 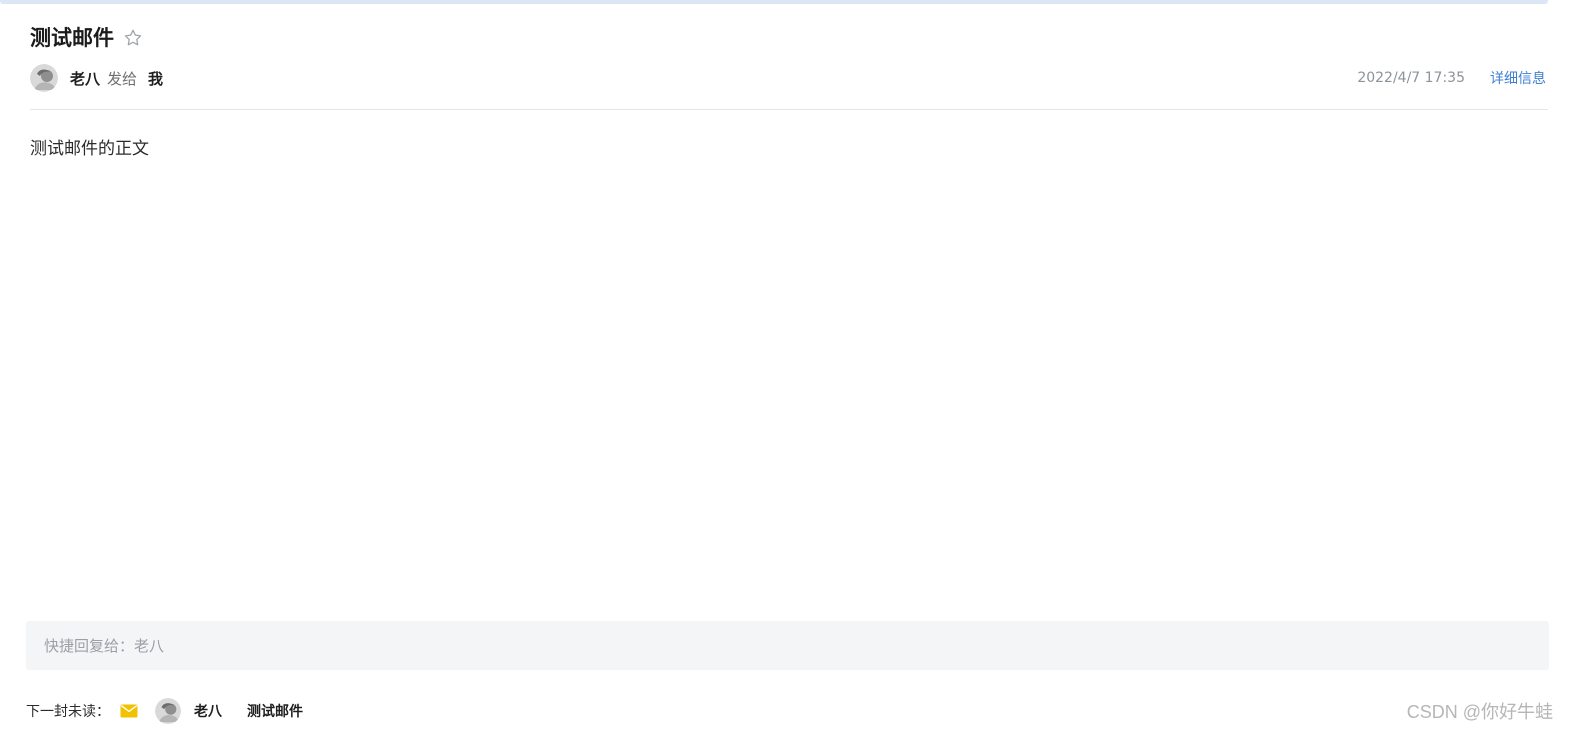 I want to click on top-accent-bar, so click(x=774, y=2).